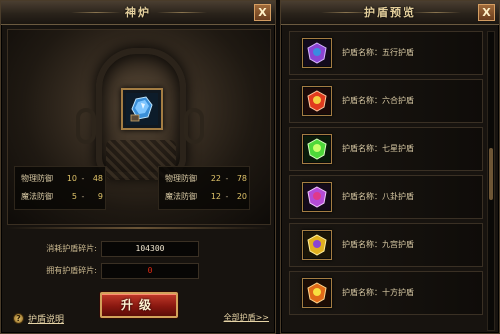 Image resolution: width=500 pixels, height=334 pixels. I want to click on shield-list-item: 护盾名称：八卦护盾, so click(386, 197).